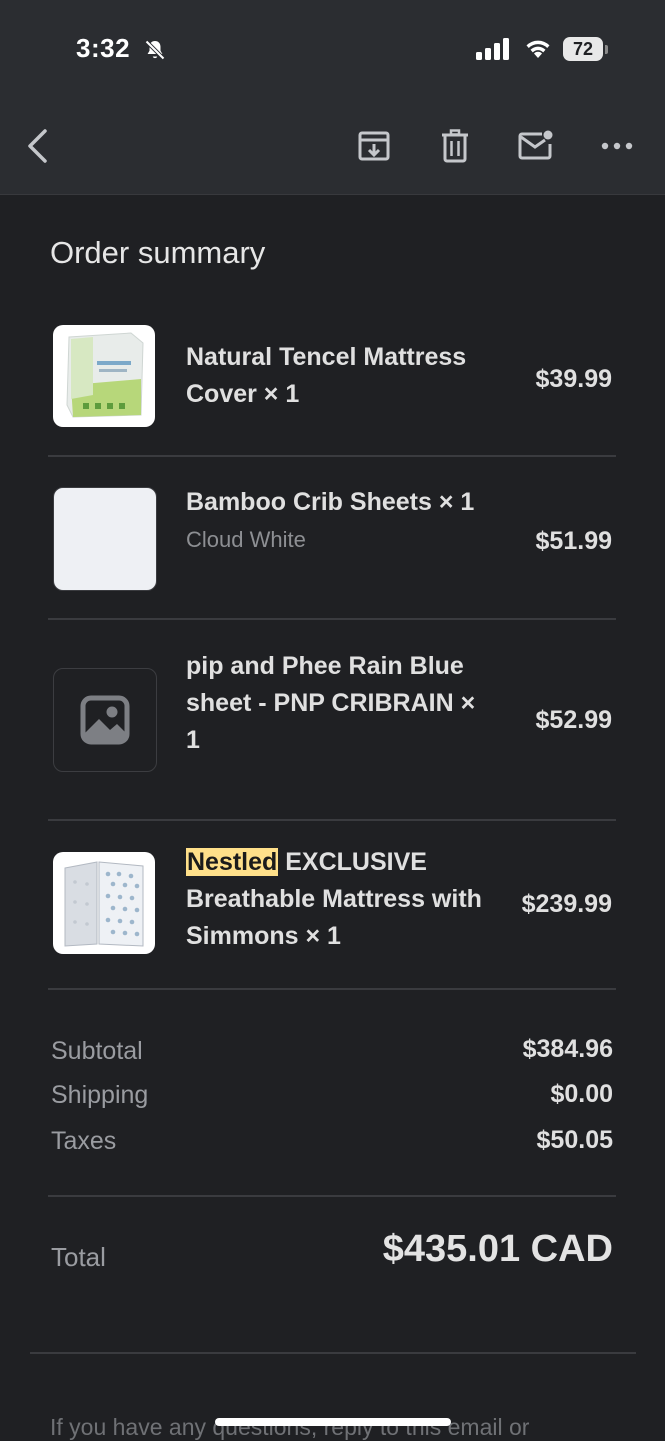  Describe the element at coordinates (104, 903) in the screenshot. I see `product-image-mattress` at that location.